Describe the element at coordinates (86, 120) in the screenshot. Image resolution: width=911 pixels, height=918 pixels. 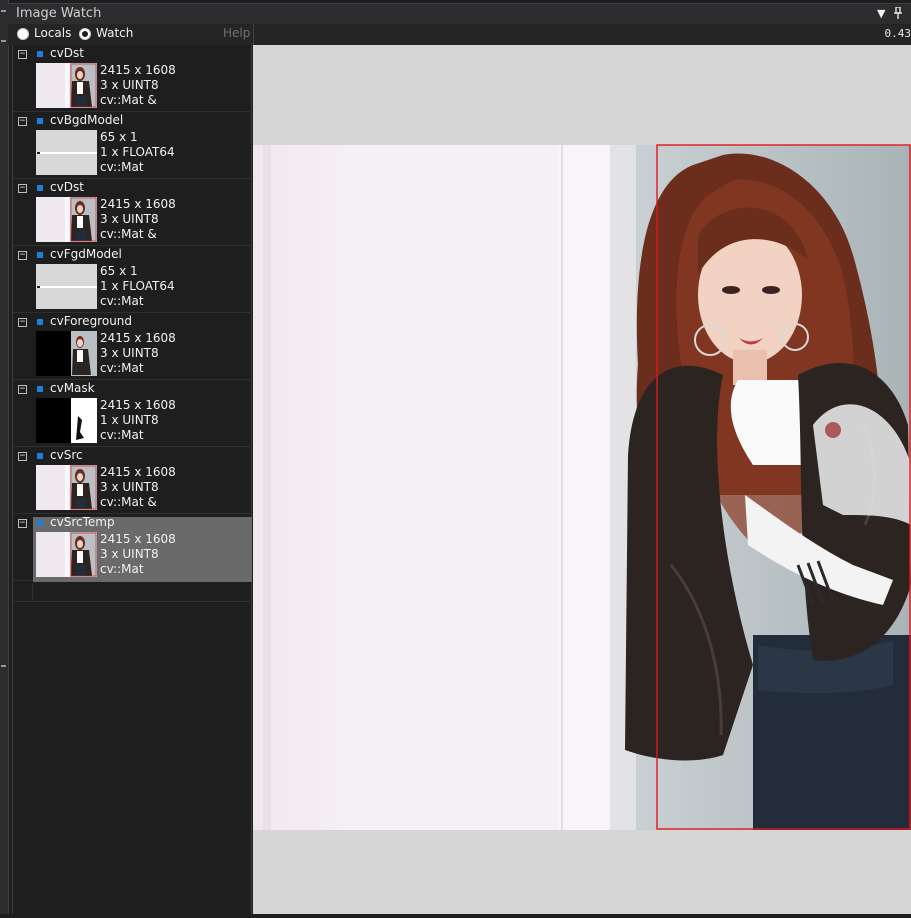
I see `item-name: cvBgdModel` at that location.